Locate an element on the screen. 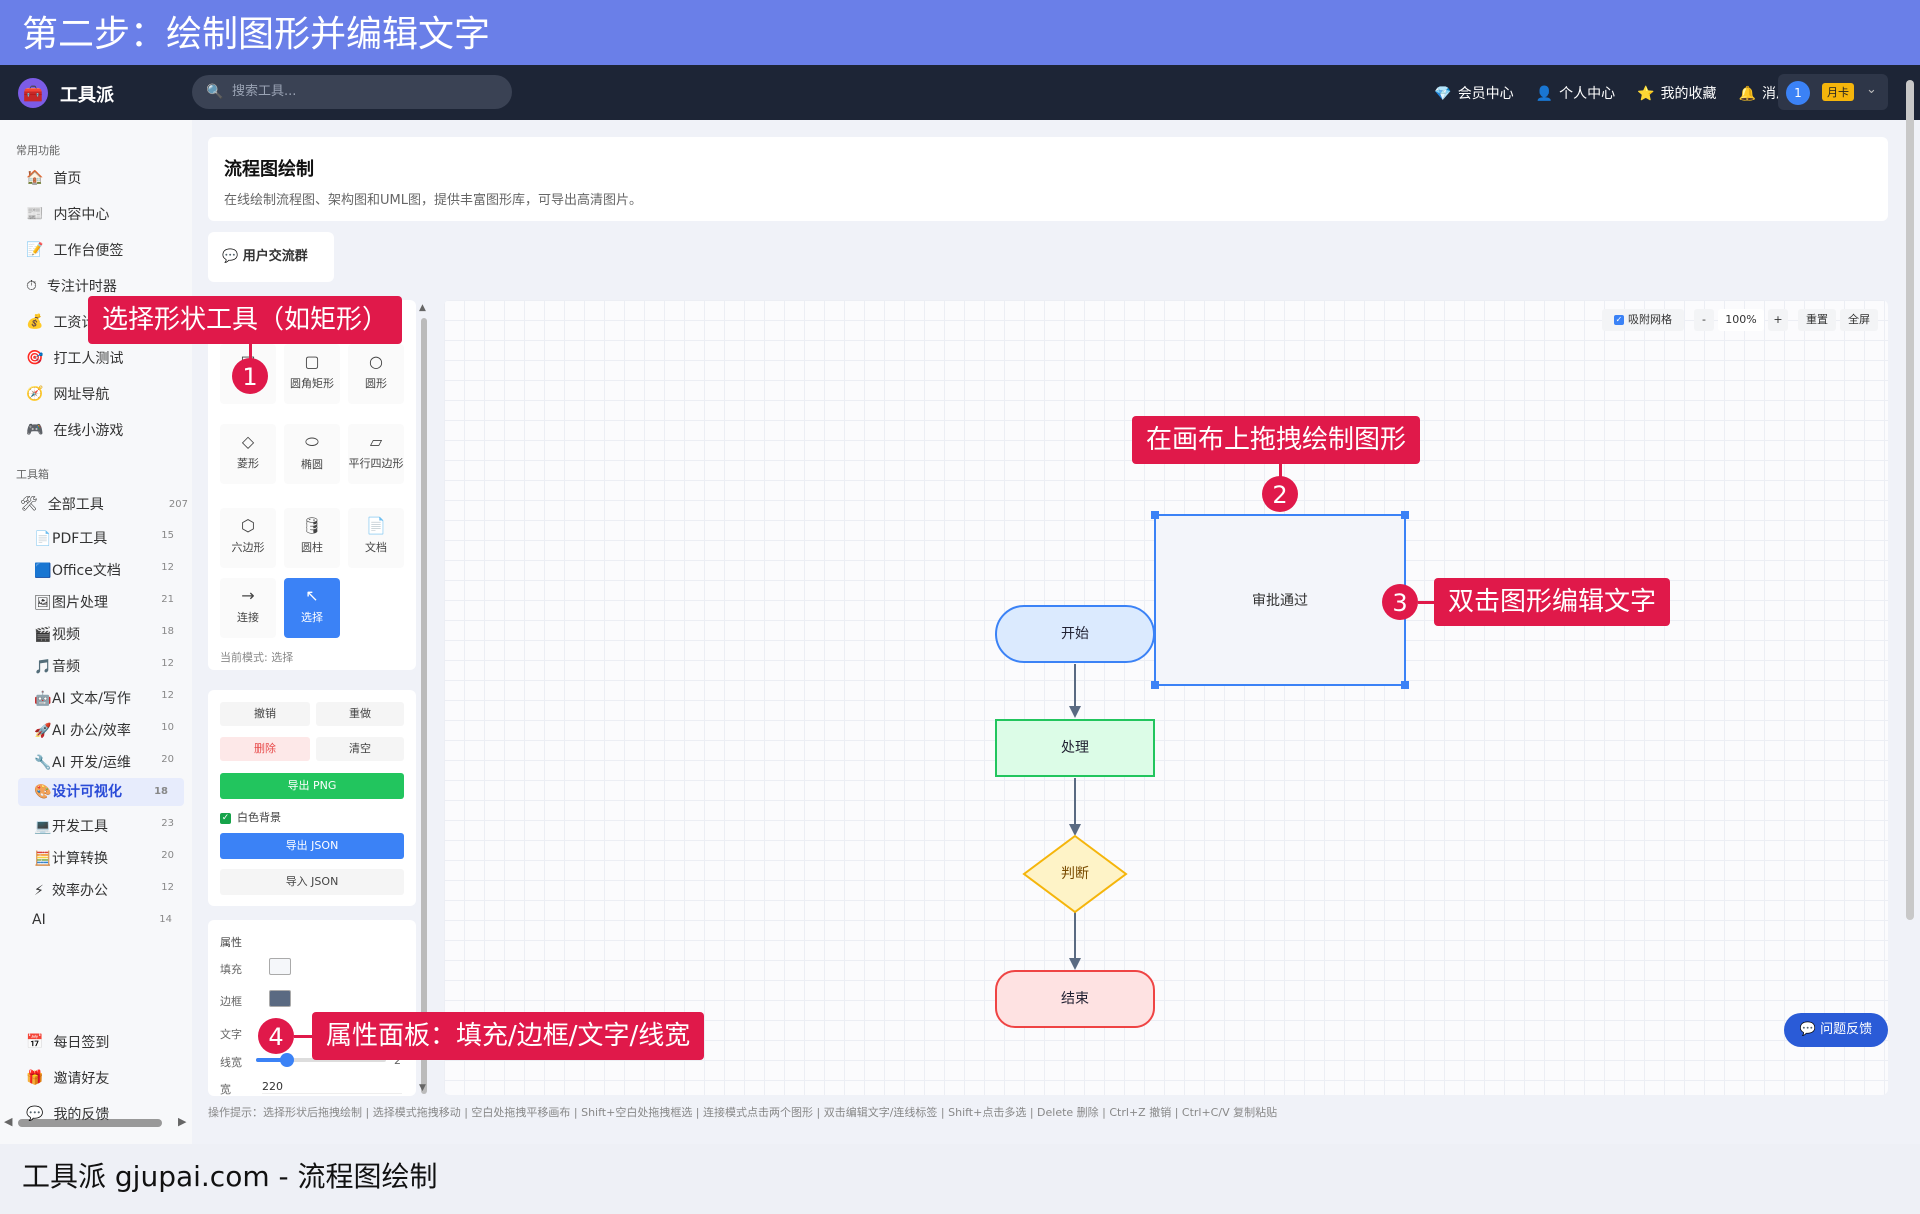 The image size is (1920, 1214). callout-4-connector is located at coordinates (304, 1036).